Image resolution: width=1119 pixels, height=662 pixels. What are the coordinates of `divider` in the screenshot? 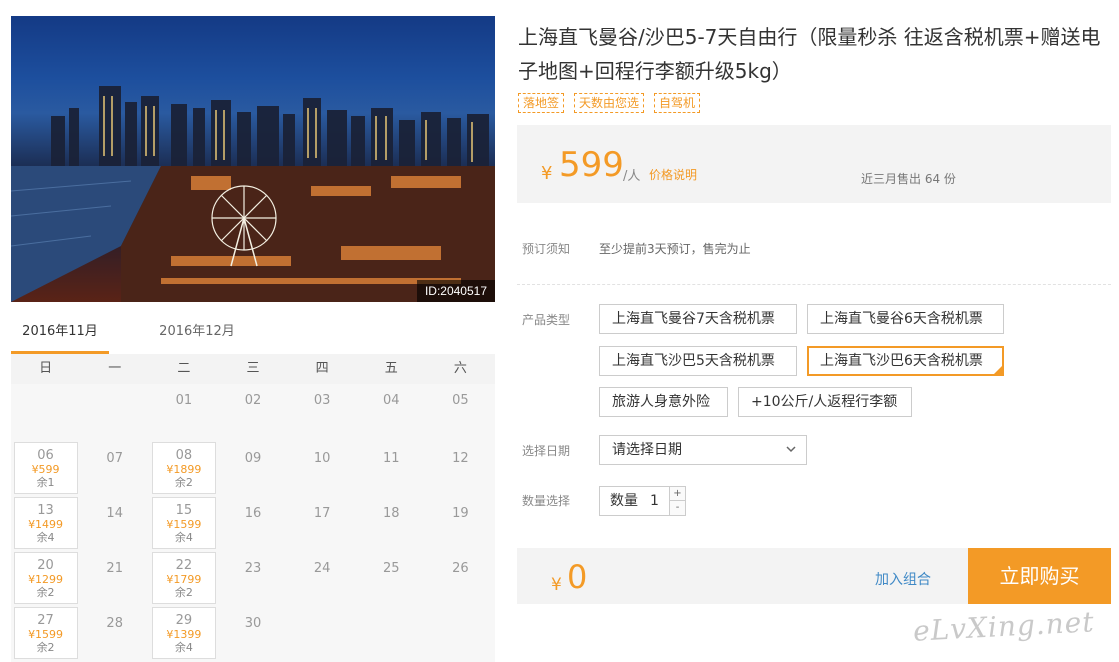 It's located at (814, 284).